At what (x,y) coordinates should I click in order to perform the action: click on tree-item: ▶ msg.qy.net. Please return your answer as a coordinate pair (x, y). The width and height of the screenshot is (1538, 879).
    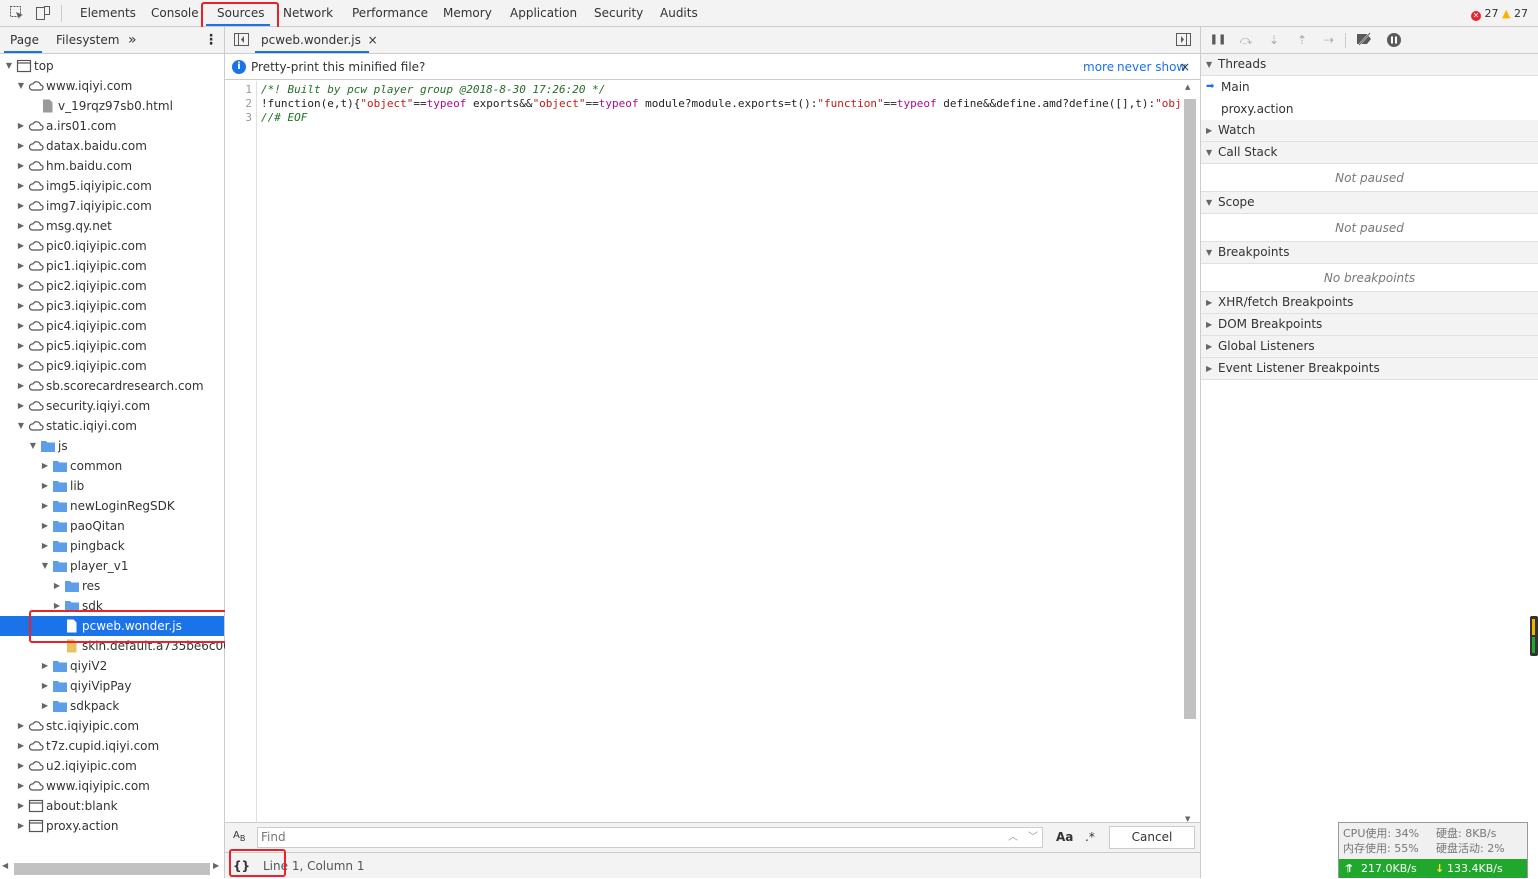
    Looking at the image, I should click on (112, 226).